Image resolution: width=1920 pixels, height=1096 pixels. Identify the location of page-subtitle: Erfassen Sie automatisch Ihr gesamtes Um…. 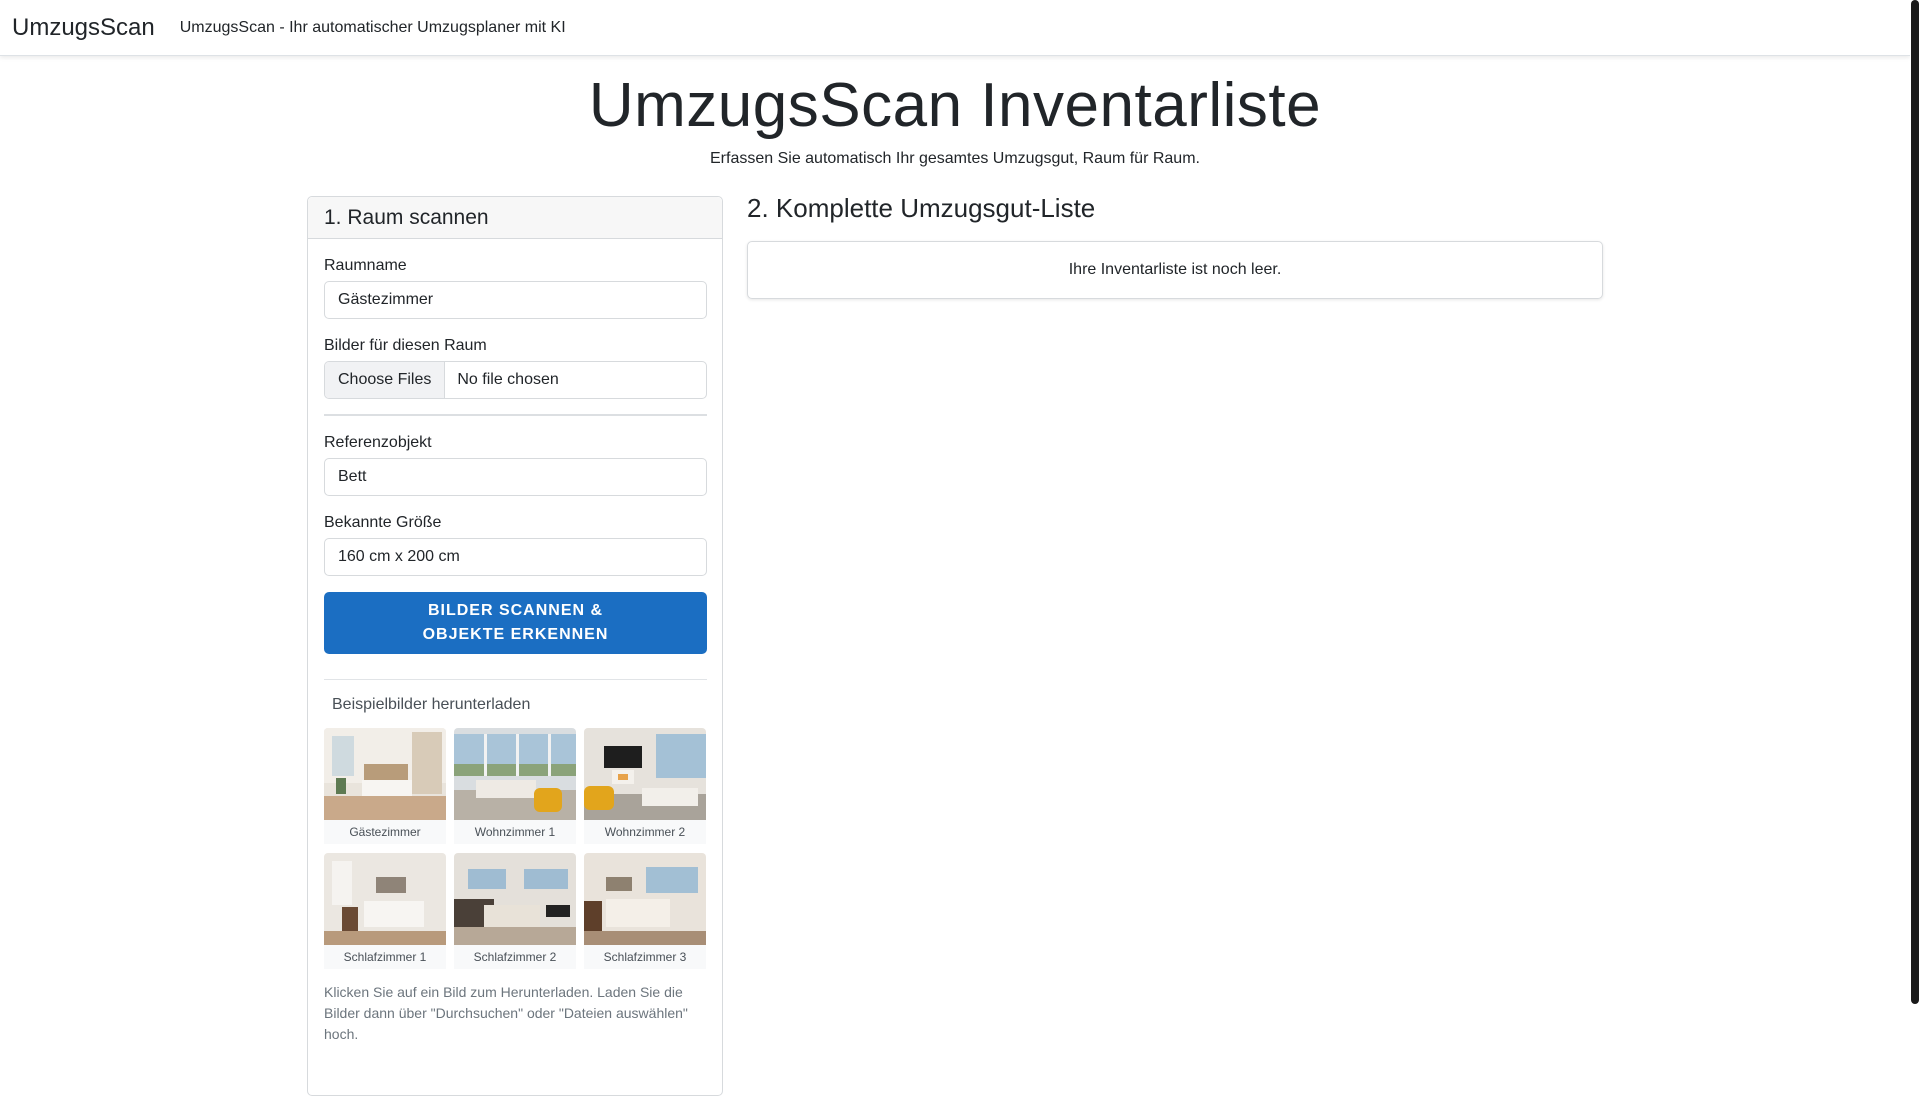
(955, 158).